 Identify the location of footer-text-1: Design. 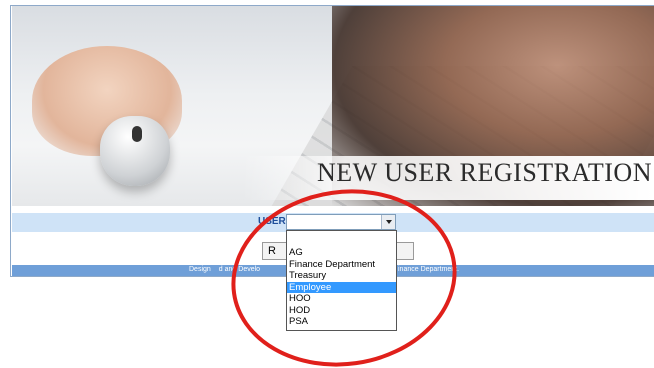
(200, 269).